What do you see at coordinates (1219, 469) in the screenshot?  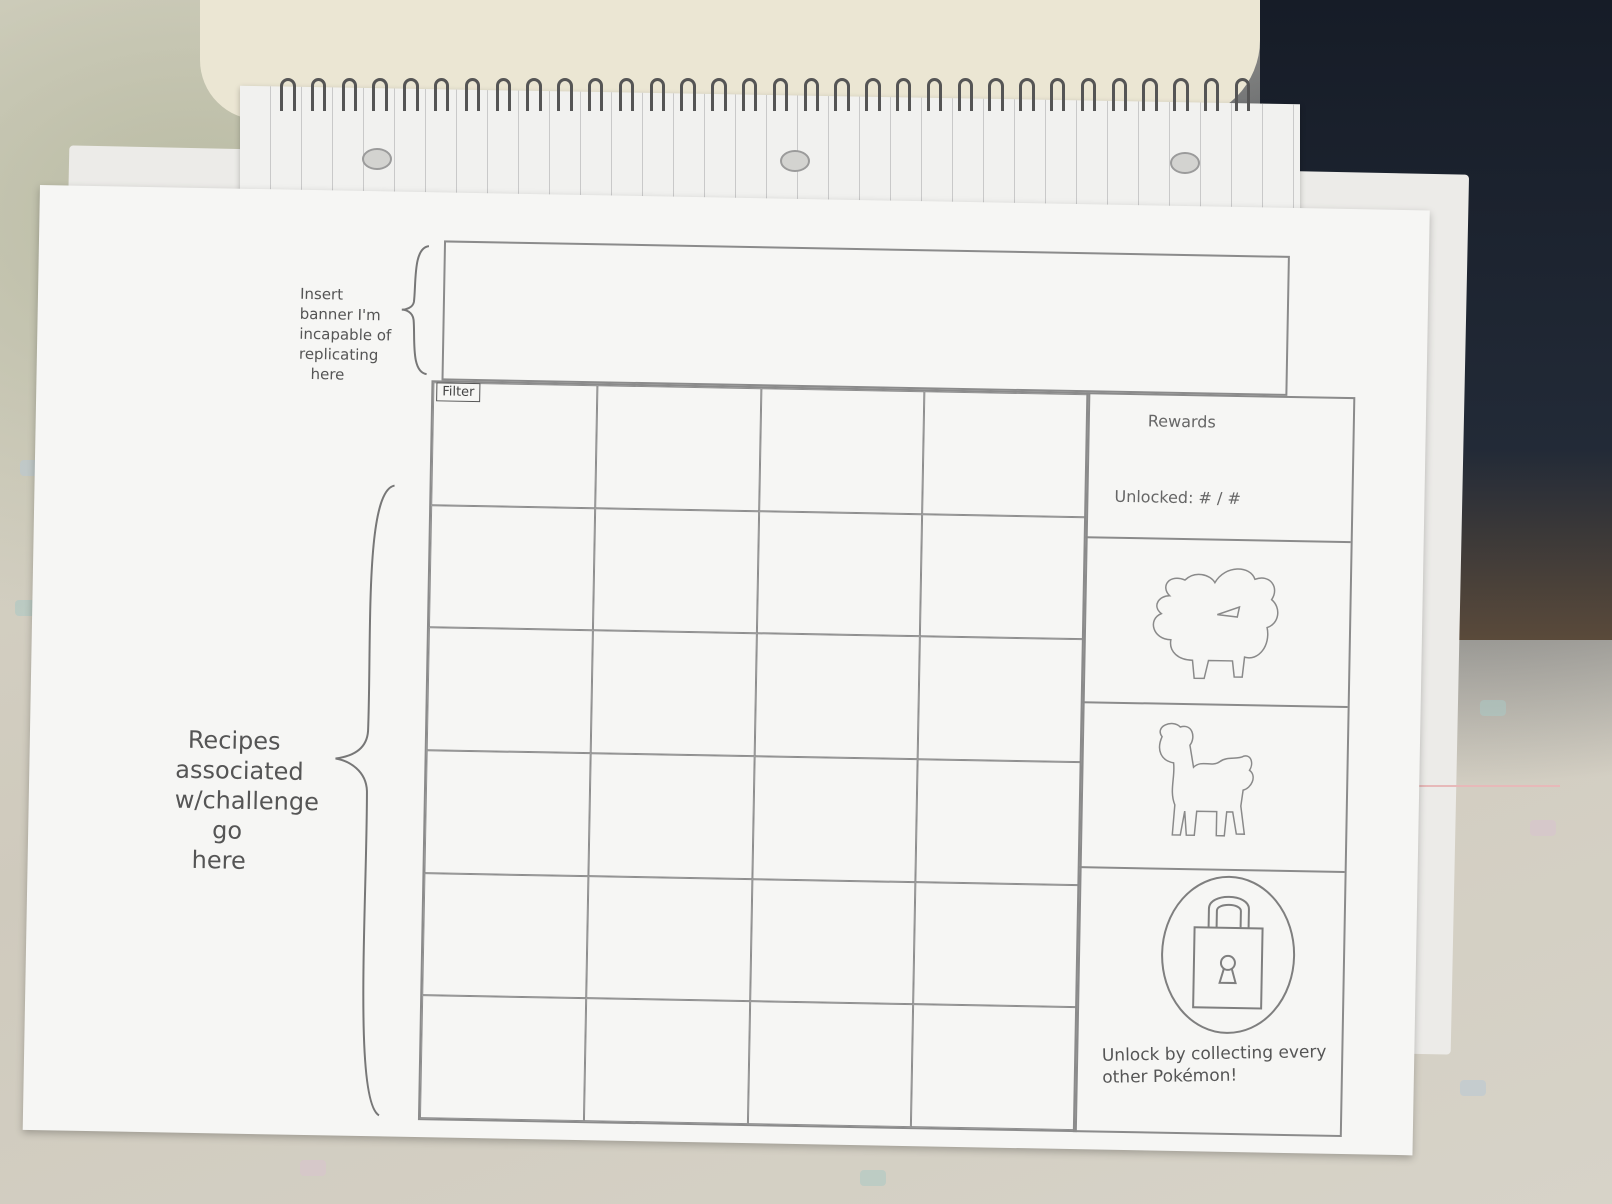 I see `rewards-header: Rewards Unlocked: # / #` at bounding box center [1219, 469].